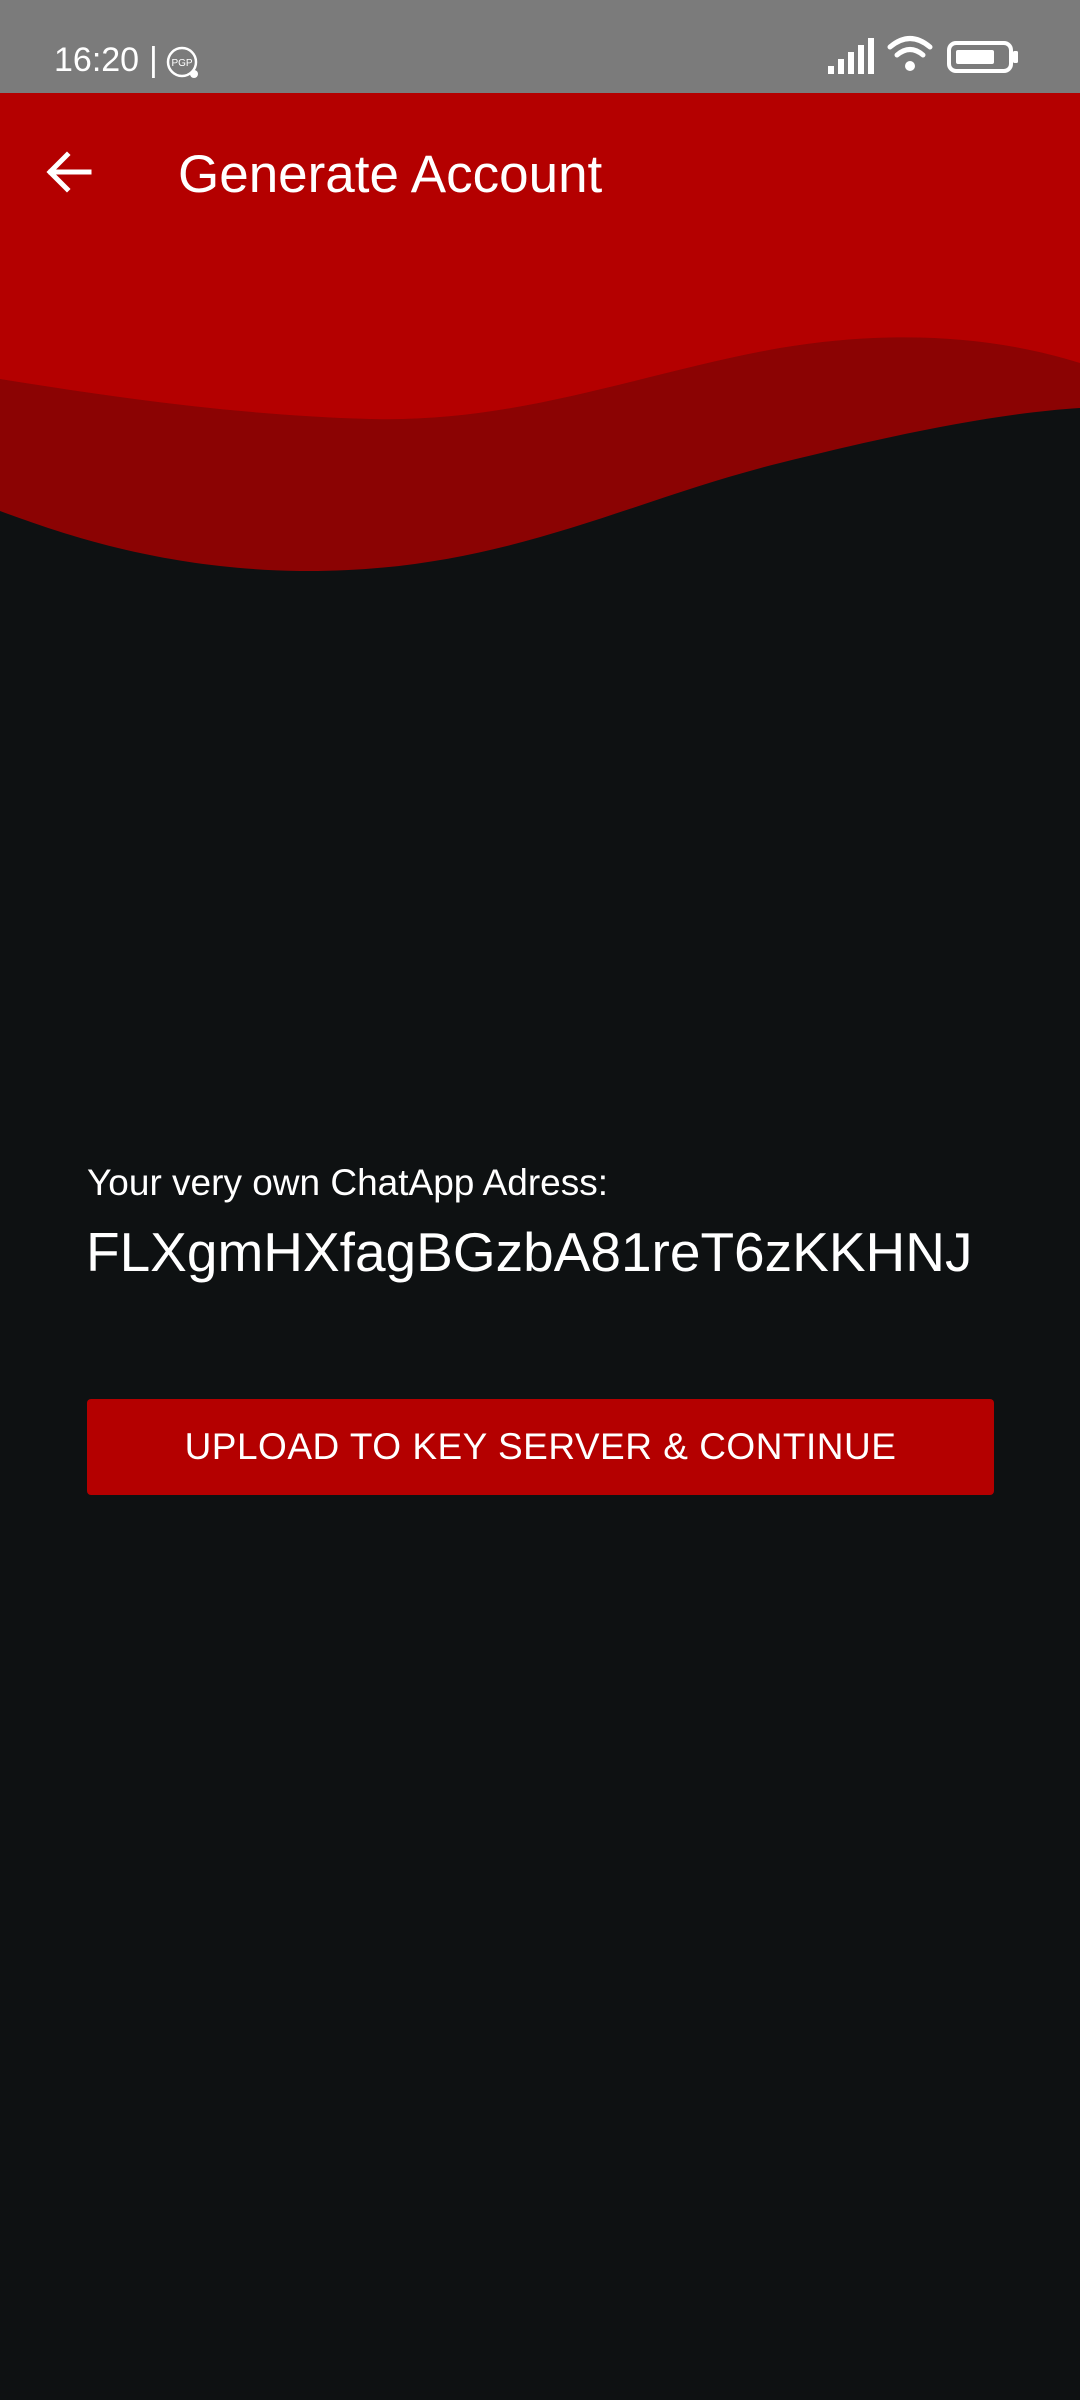 This screenshot has height=2400, width=1080. Describe the element at coordinates (529, 1252) in the screenshot. I see `account-address: FLXgmHXfagBGzbA81reT6zKKHNJ` at that location.